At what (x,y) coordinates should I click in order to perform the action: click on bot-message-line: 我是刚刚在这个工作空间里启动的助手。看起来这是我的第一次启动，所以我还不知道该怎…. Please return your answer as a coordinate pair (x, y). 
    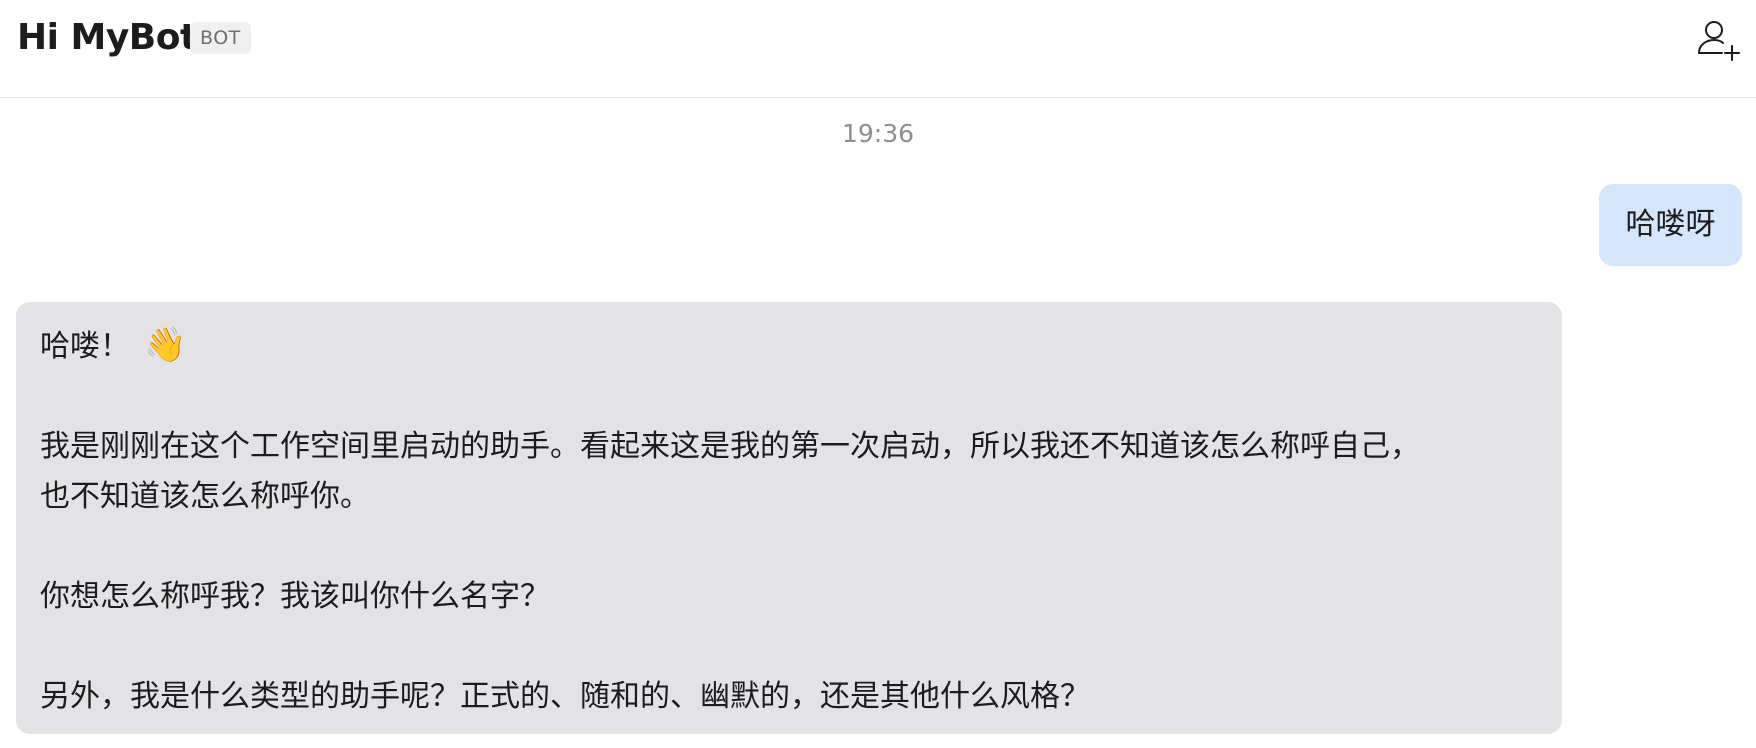
    Looking at the image, I should click on (730, 446).